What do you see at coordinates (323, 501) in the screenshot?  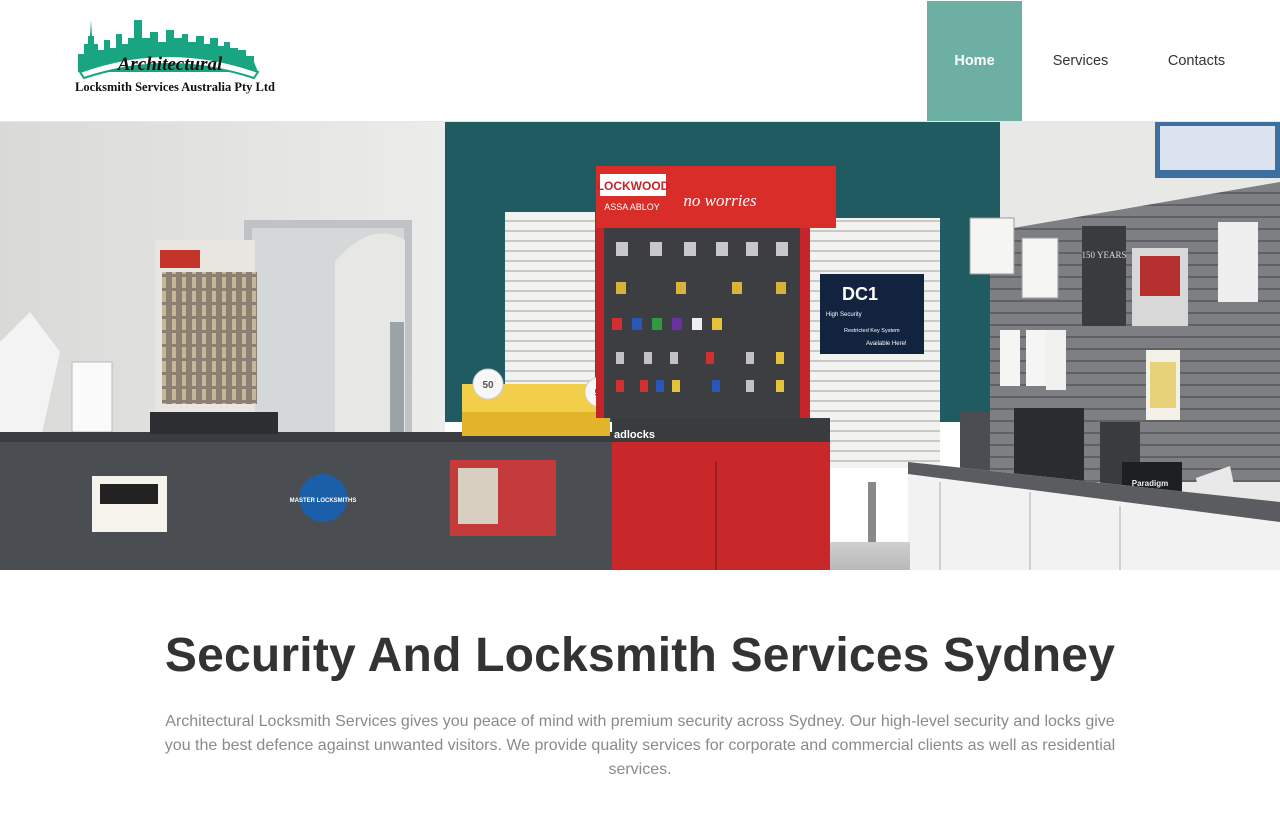 I see `svg-text: MASTER LOCKSMITHS` at bounding box center [323, 501].